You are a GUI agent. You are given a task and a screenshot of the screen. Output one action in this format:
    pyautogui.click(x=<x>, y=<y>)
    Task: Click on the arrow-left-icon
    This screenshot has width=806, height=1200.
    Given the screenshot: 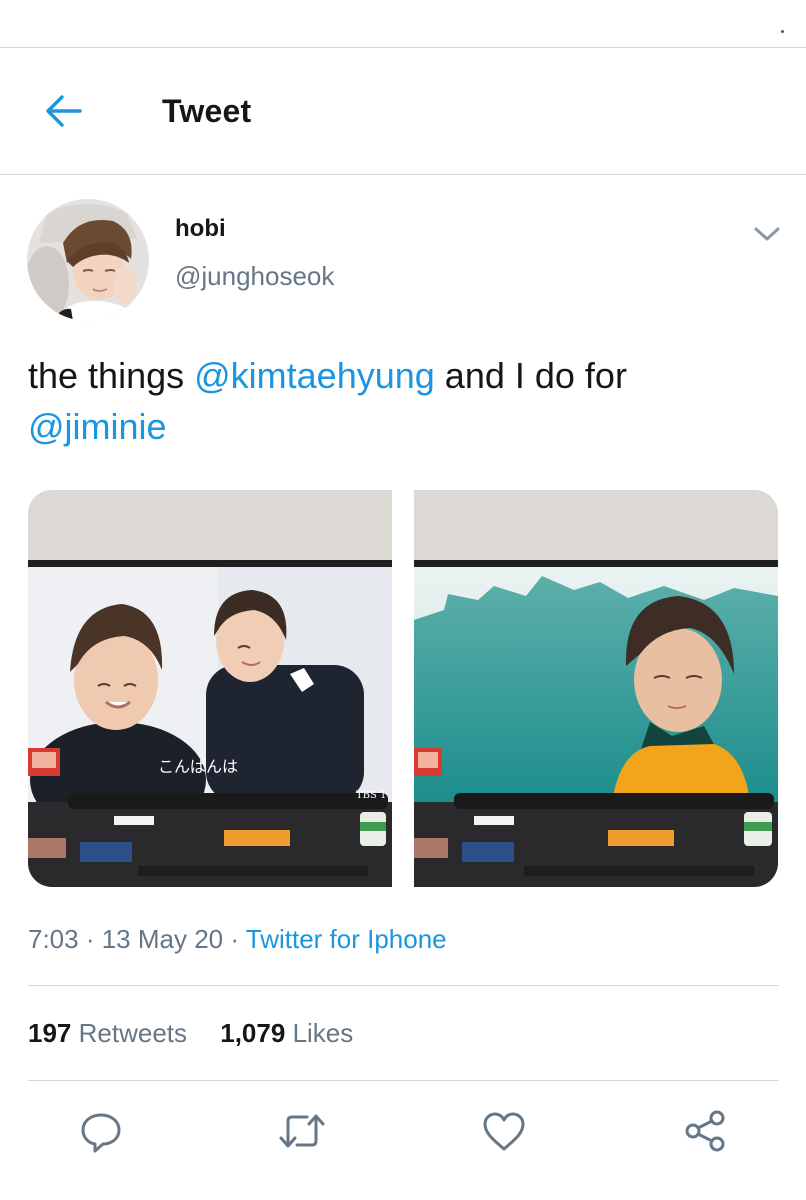 What is the action you would take?
    pyautogui.click(x=64, y=111)
    